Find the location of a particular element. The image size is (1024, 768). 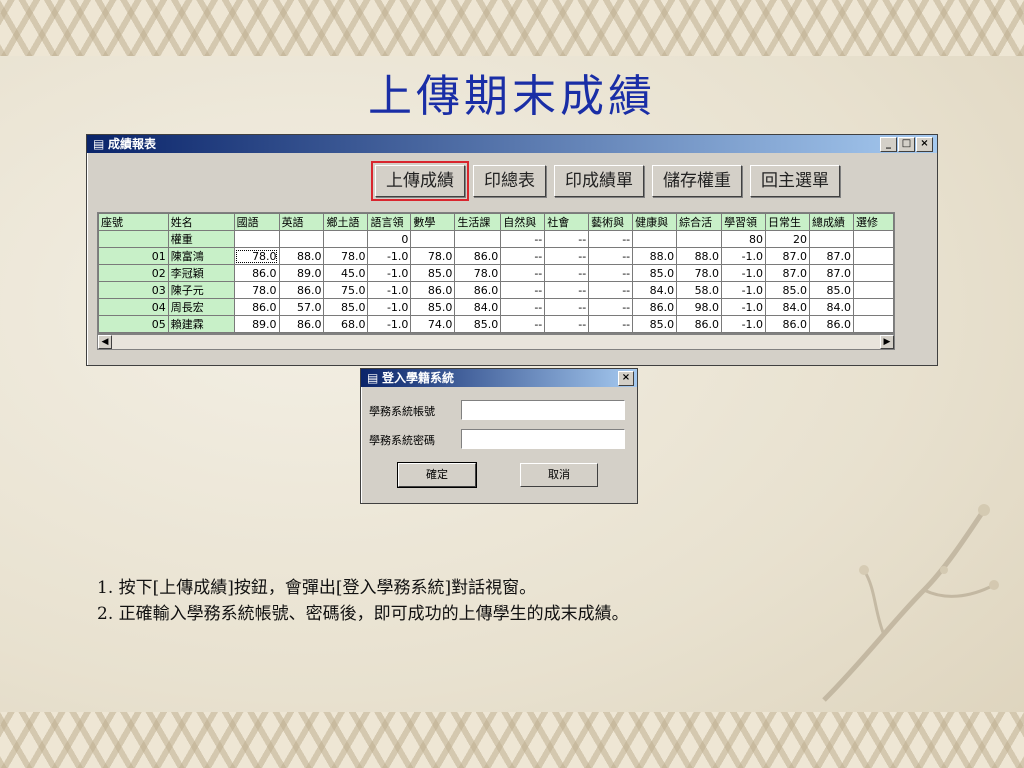

grid-cell: 80 is located at coordinates (744, 239).